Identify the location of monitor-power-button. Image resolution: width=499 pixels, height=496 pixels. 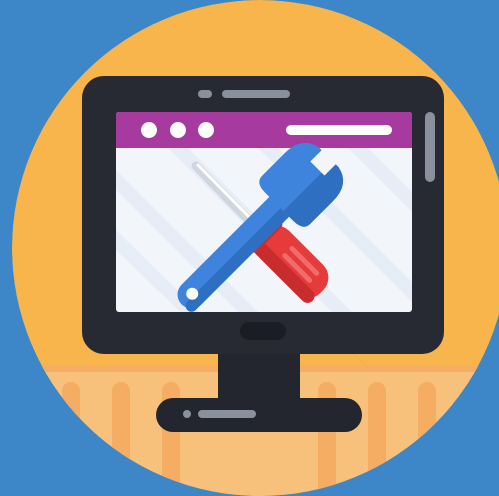
(263, 331).